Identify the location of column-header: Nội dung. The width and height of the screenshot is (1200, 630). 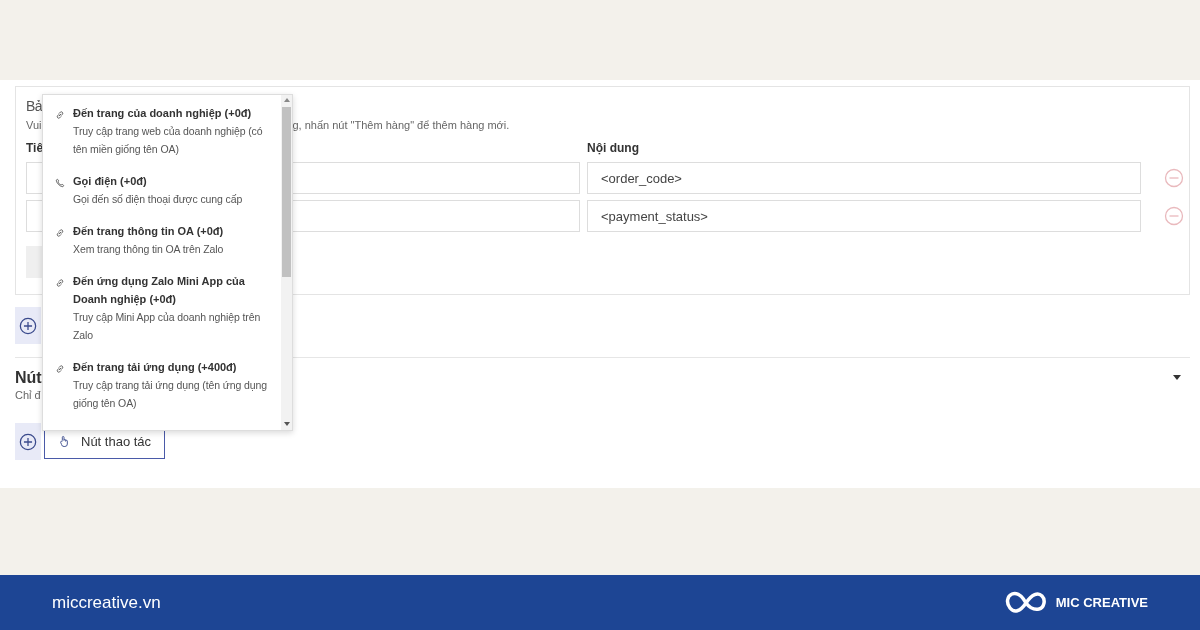
(613, 148).